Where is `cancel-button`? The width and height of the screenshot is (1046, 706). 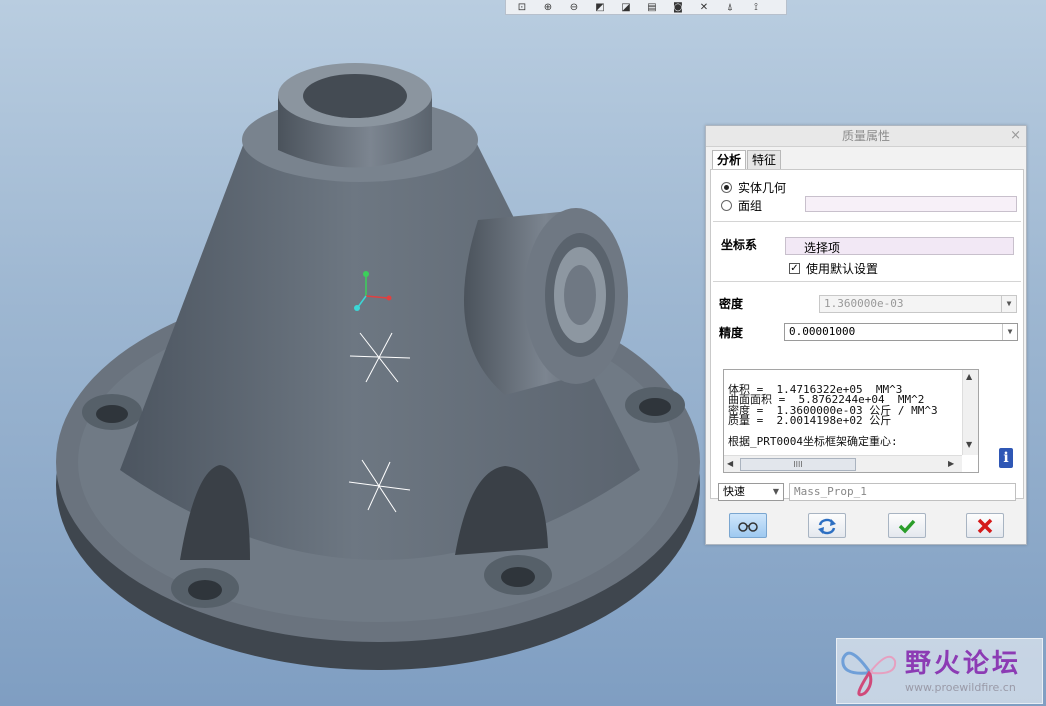
cancel-button is located at coordinates (985, 525).